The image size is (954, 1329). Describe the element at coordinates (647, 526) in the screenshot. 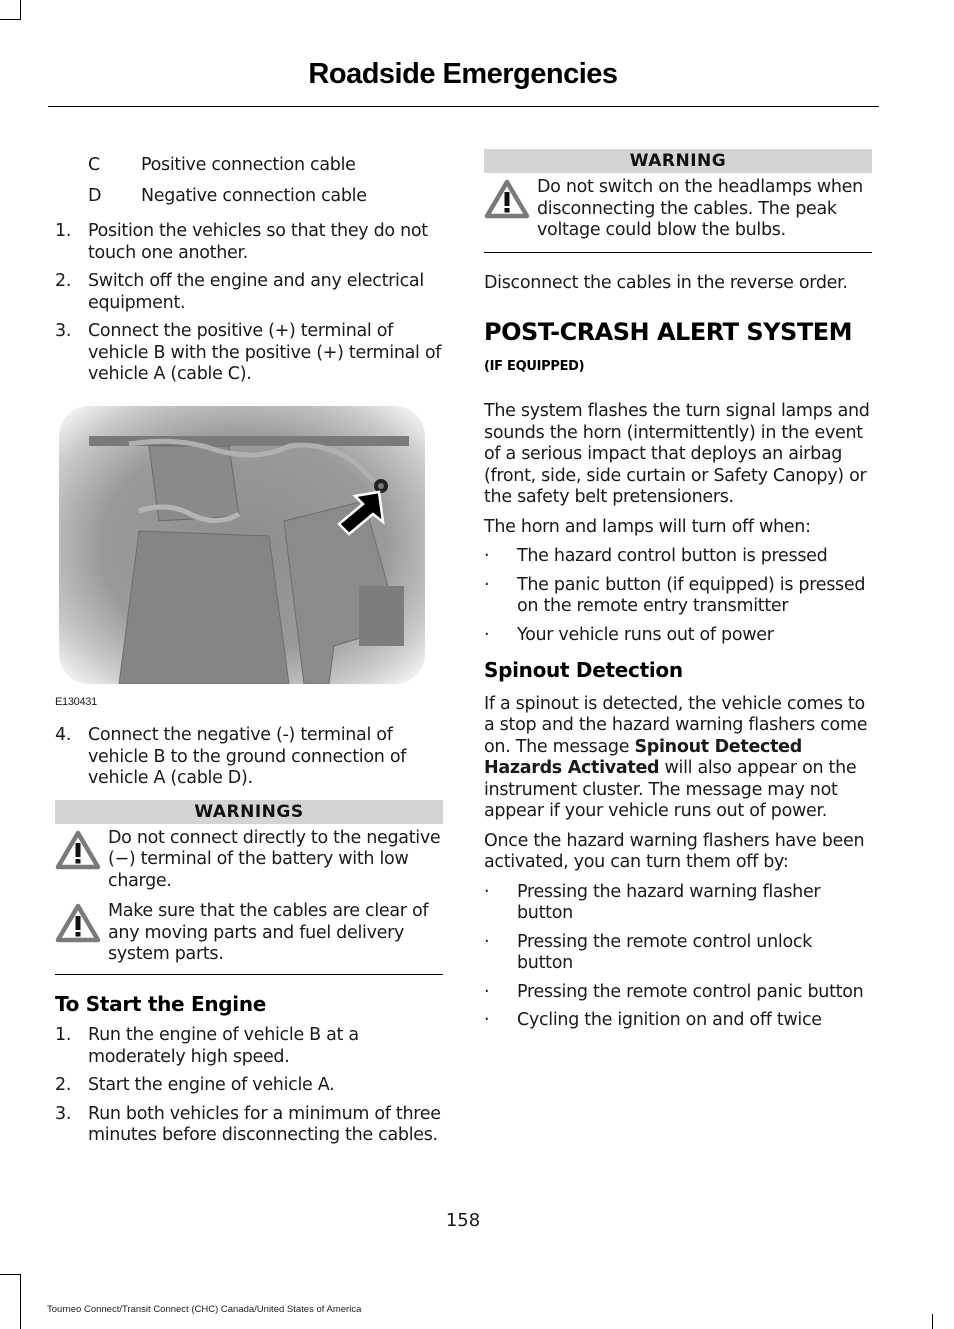

I see `turn-off-intro: The horn and lamps will turn off when:` at that location.